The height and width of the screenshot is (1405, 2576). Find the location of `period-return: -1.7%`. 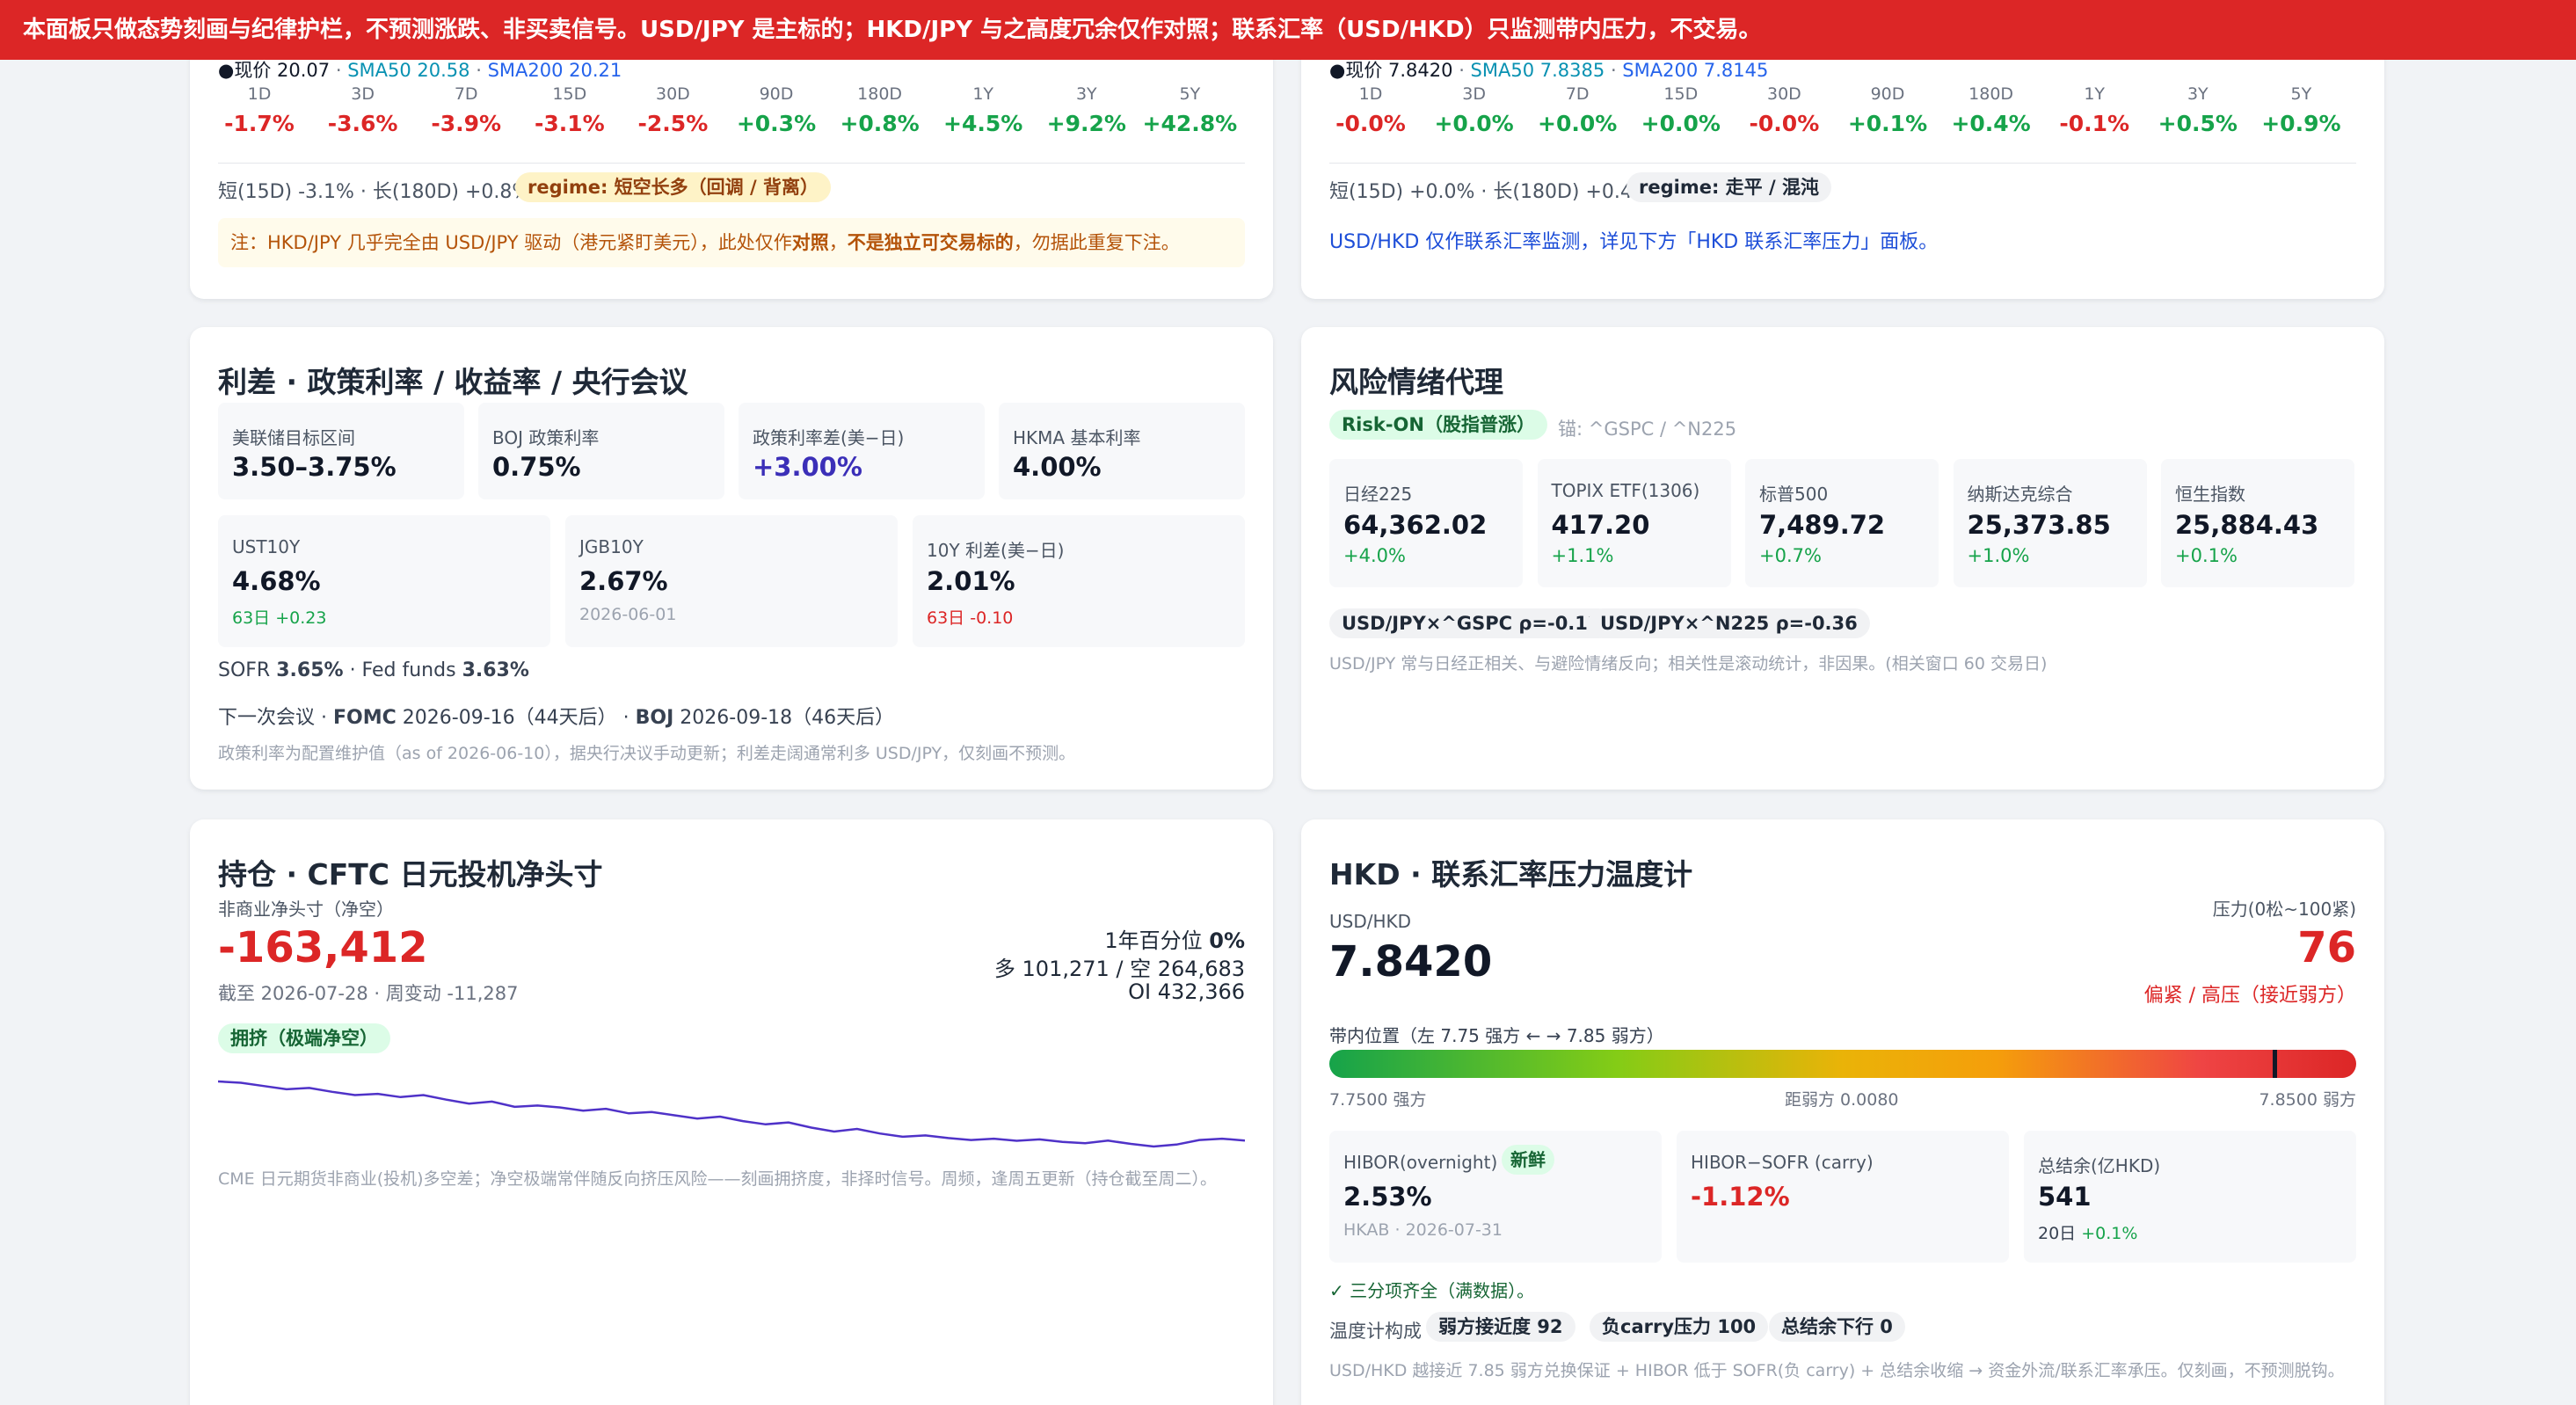

period-return: -1.7% is located at coordinates (259, 123).